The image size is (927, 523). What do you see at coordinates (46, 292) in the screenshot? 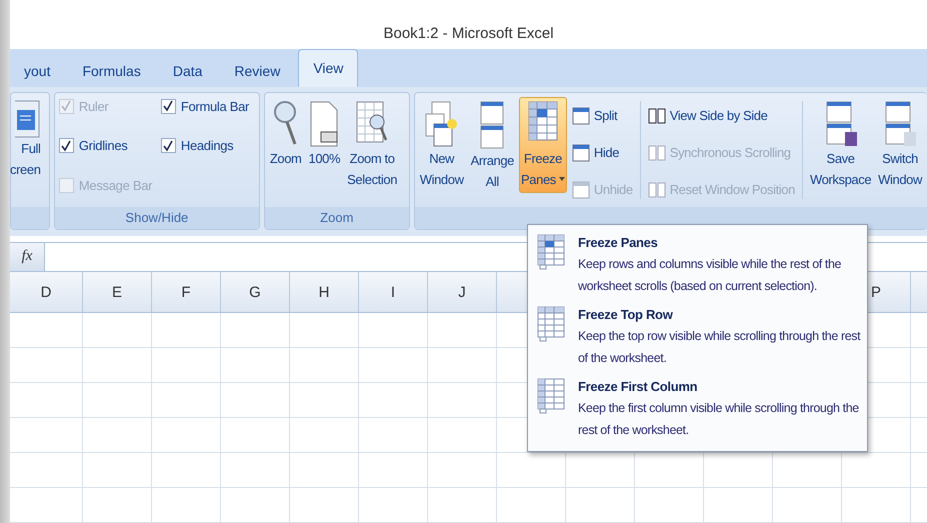
I see `column-header: D` at bounding box center [46, 292].